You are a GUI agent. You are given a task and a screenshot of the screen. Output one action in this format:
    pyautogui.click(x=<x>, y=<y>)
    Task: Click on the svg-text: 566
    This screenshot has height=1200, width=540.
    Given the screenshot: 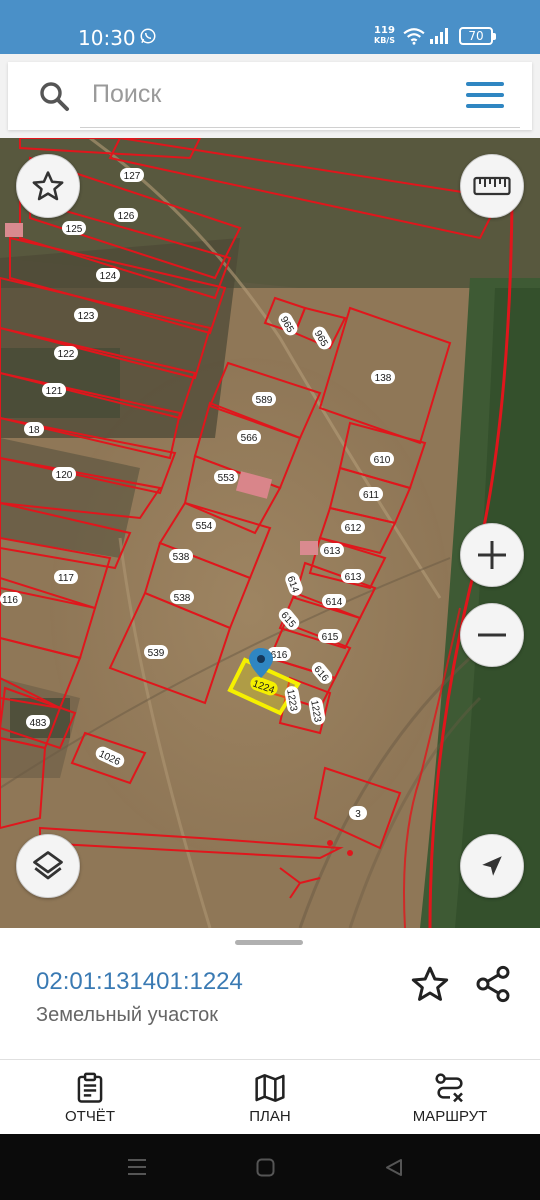 What is the action you would take?
    pyautogui.click(x=249, y=438)
    